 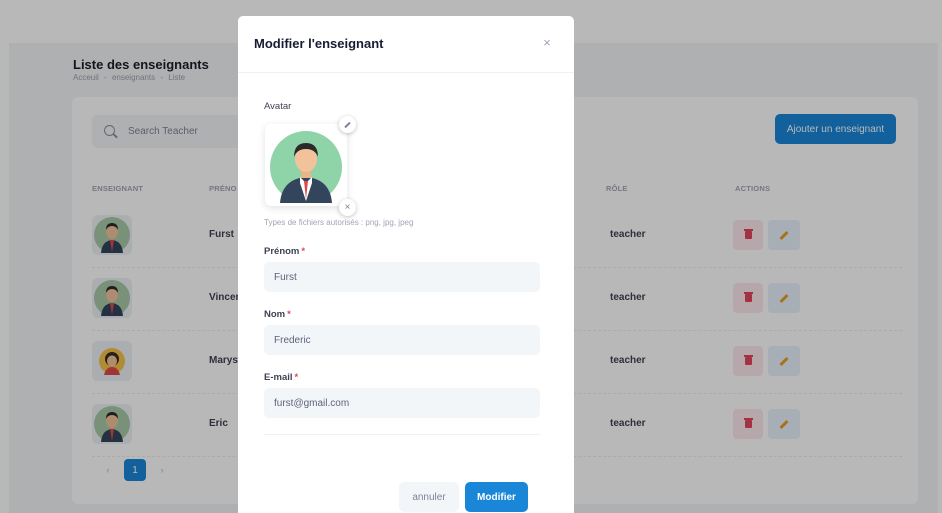 I want to click on first-name-label-text: Prénom, so click(x=282, y=251).